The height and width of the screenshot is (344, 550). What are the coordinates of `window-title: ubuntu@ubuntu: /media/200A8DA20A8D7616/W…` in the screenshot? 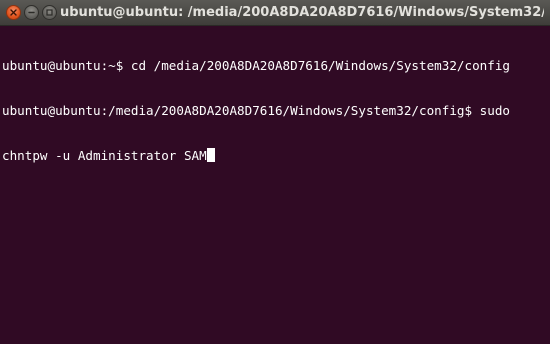 It's located at (302, 12).